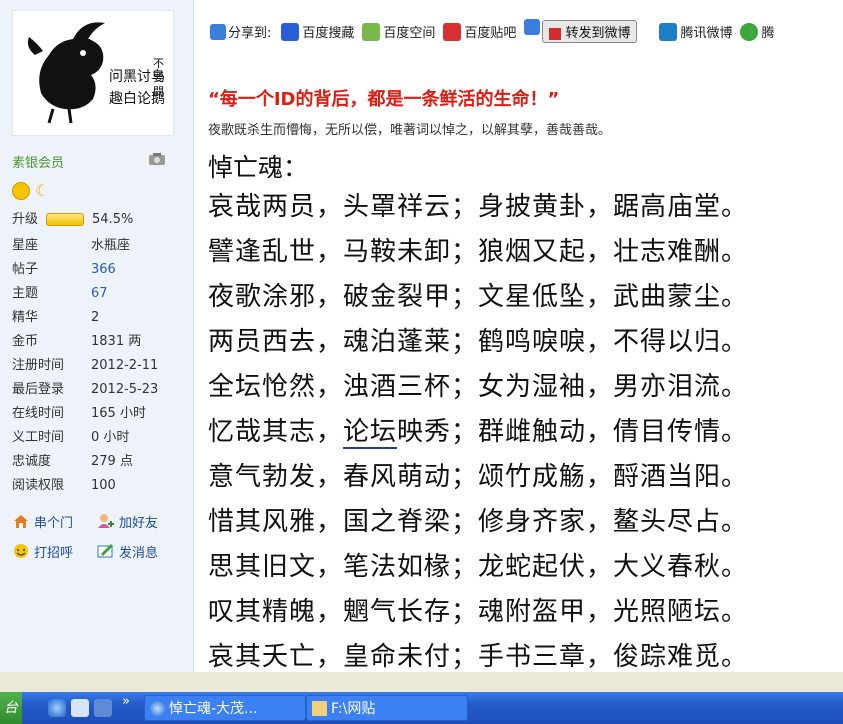  I want to click on avatar-image: 问黑讨乌 趣白论鹅 不 要 問, so click(93, 73).